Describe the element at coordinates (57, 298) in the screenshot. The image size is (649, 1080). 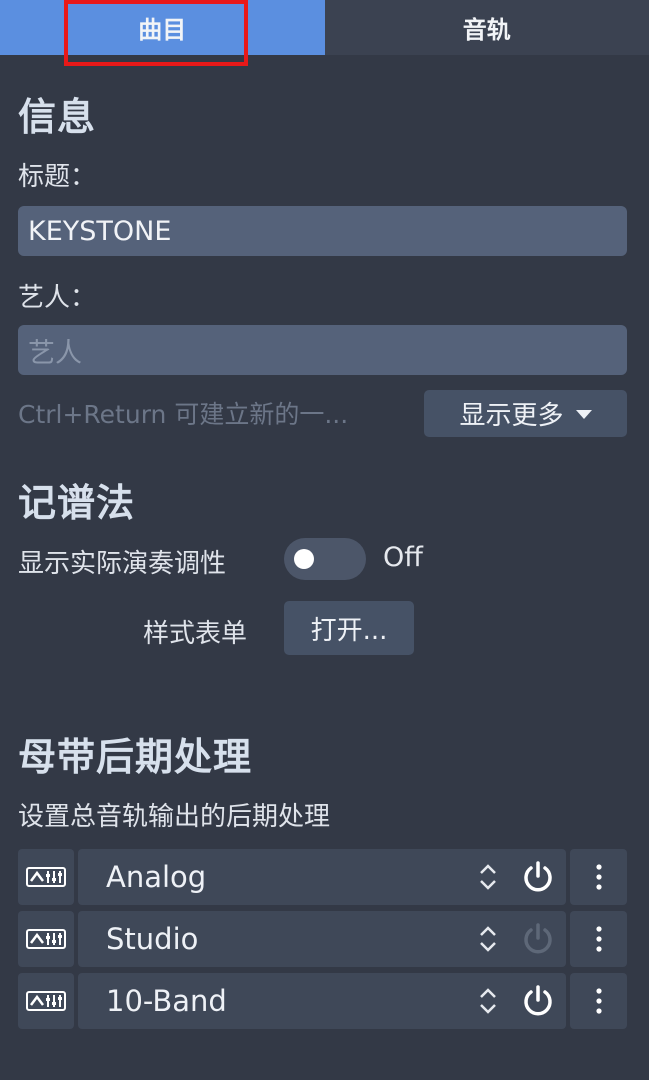
I see `artist-label: 艺人：` at that location.